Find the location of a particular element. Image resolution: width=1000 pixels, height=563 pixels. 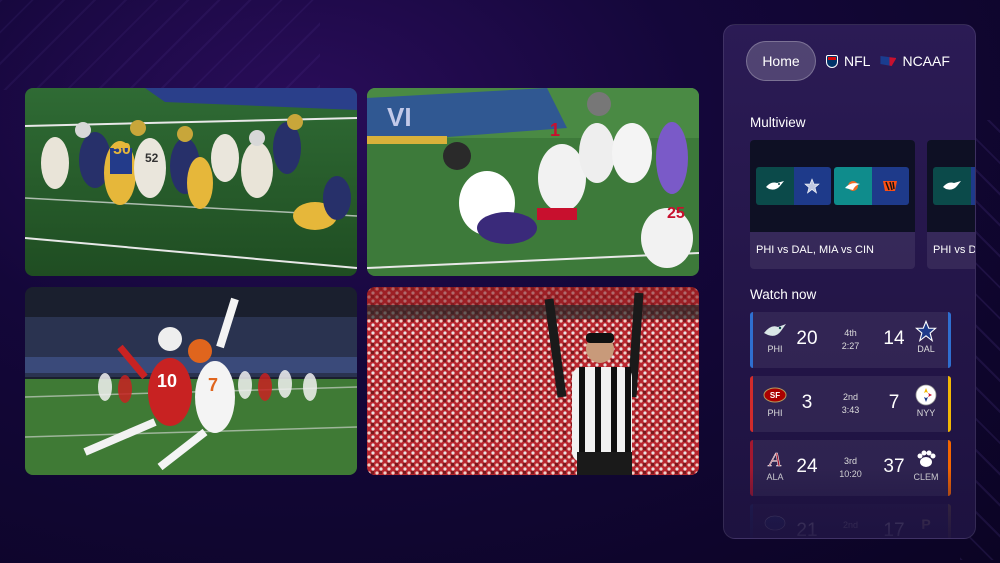

background-pattern is located at coordinates (160, 45).